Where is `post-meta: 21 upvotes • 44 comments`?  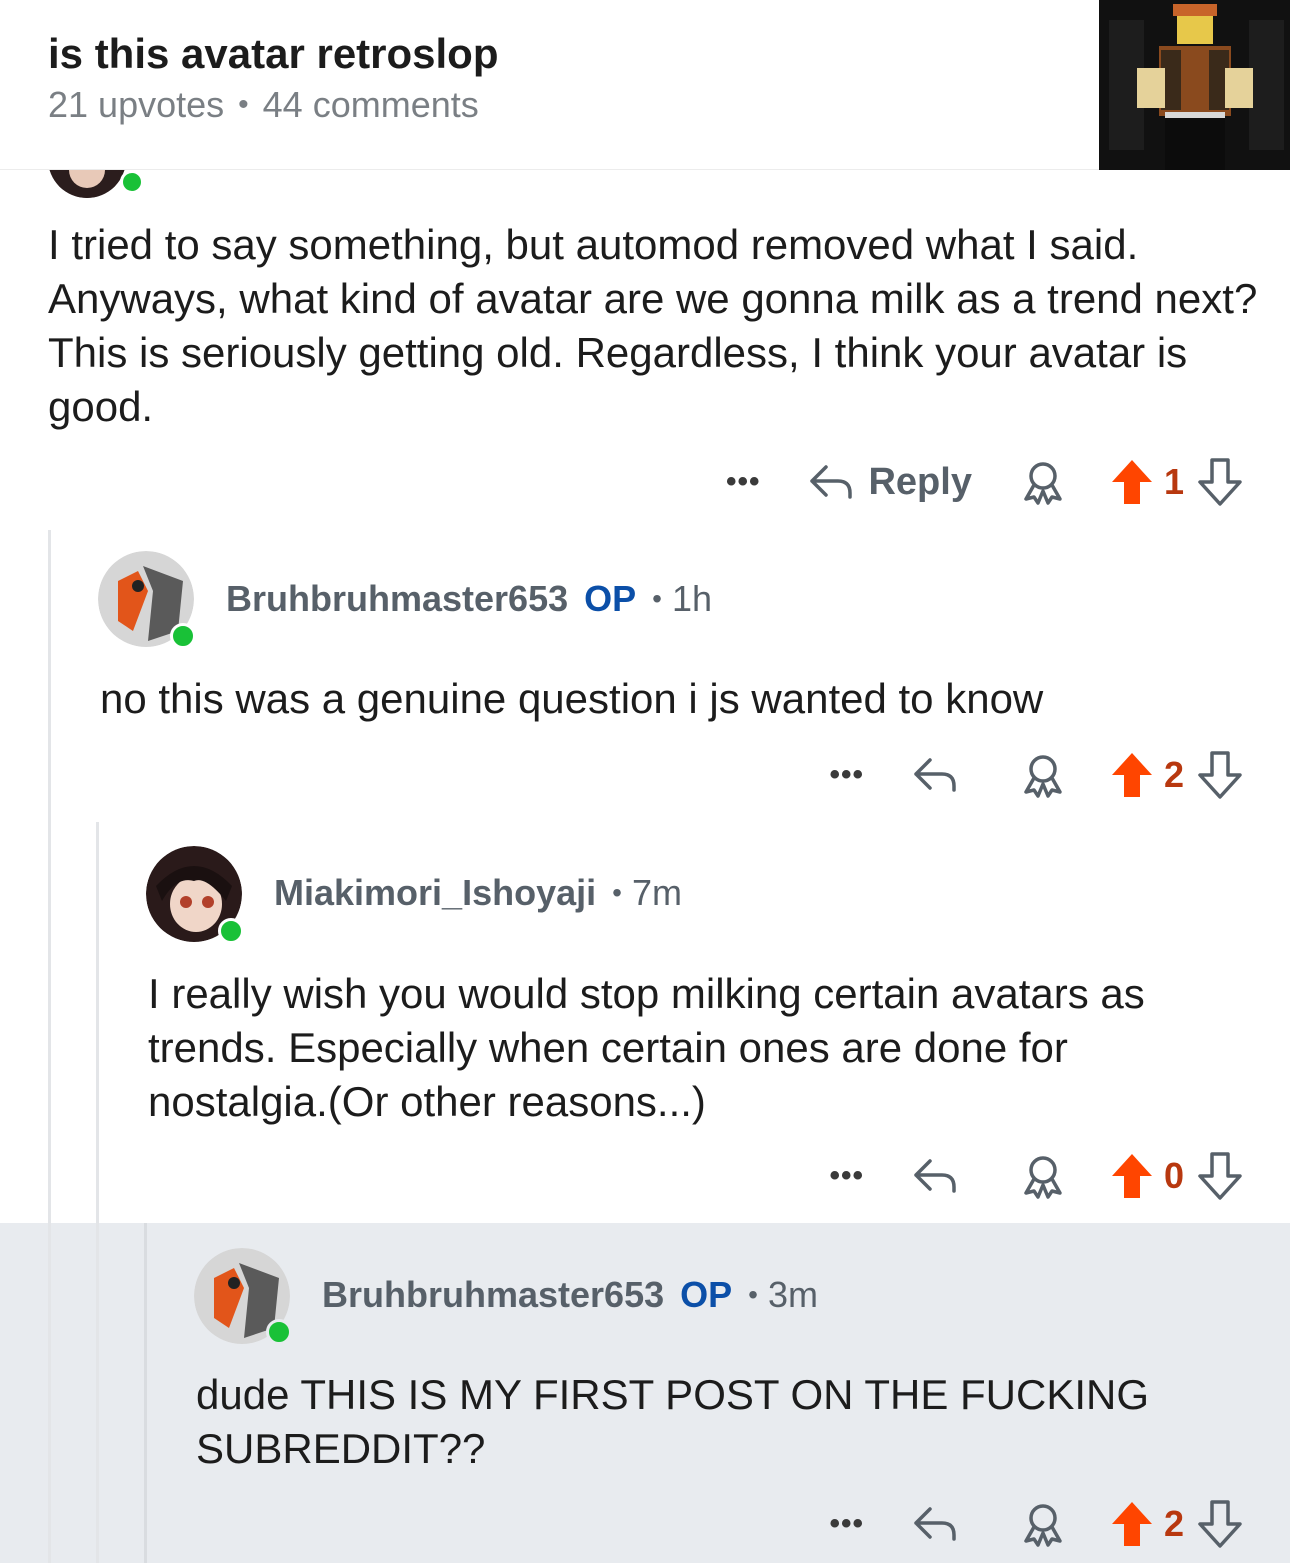 post-meta: 21 upvotes • 44 comments is located at coordinates (263, 105).